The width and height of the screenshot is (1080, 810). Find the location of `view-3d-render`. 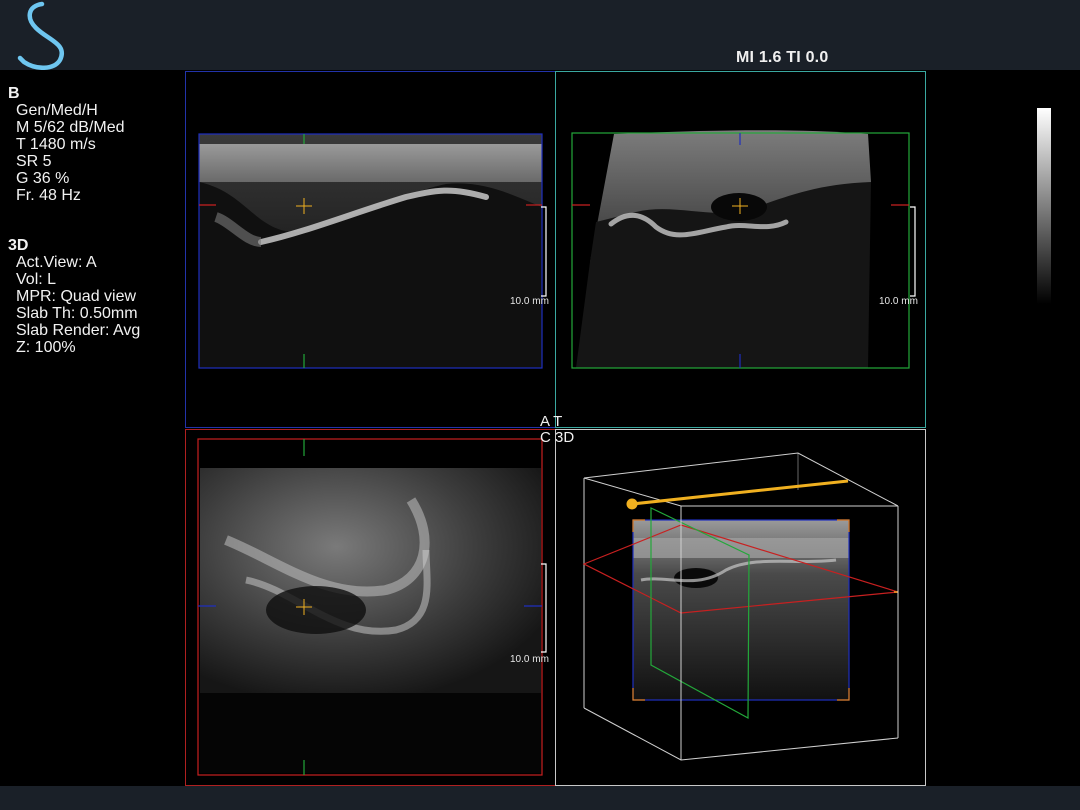

view-3d-render is located at coordinates (740, 607).